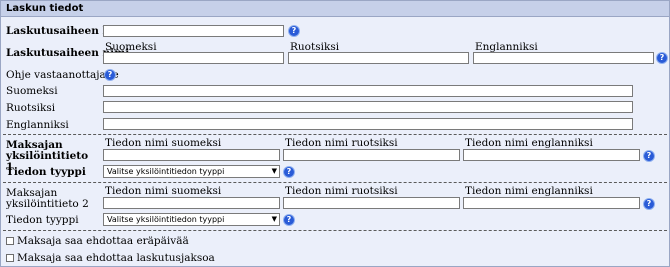 The image size is (670, 267). I want to click on identifier1-english-input, so click(551, 155).